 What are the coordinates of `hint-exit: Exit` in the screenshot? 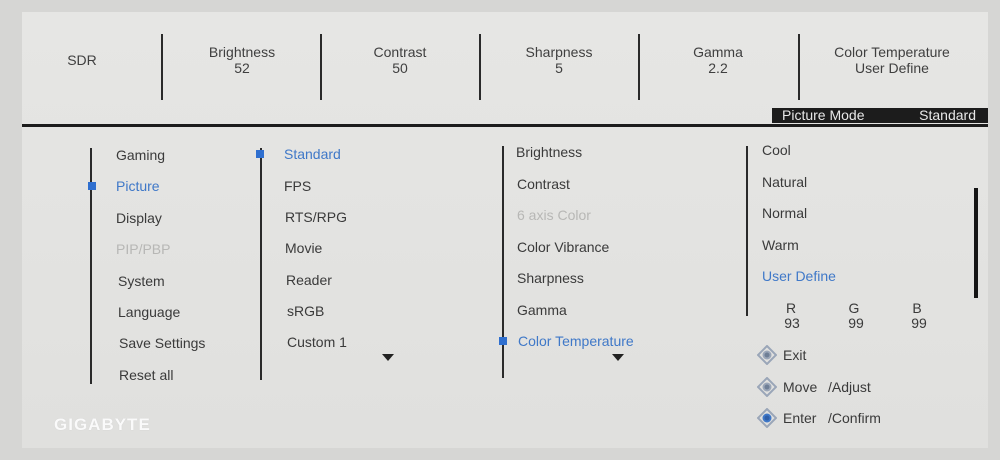 It's located at (795, 355).